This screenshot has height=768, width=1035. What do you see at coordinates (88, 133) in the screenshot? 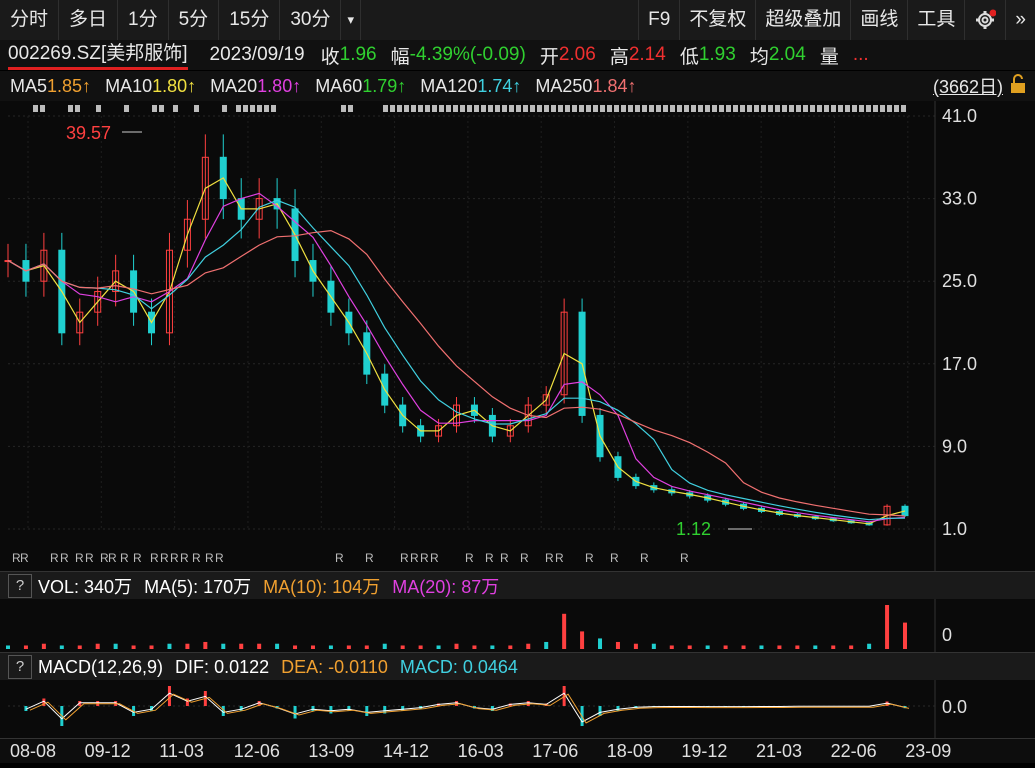
I see `max-price-label: 39.57` at bounding box center [88, 133].